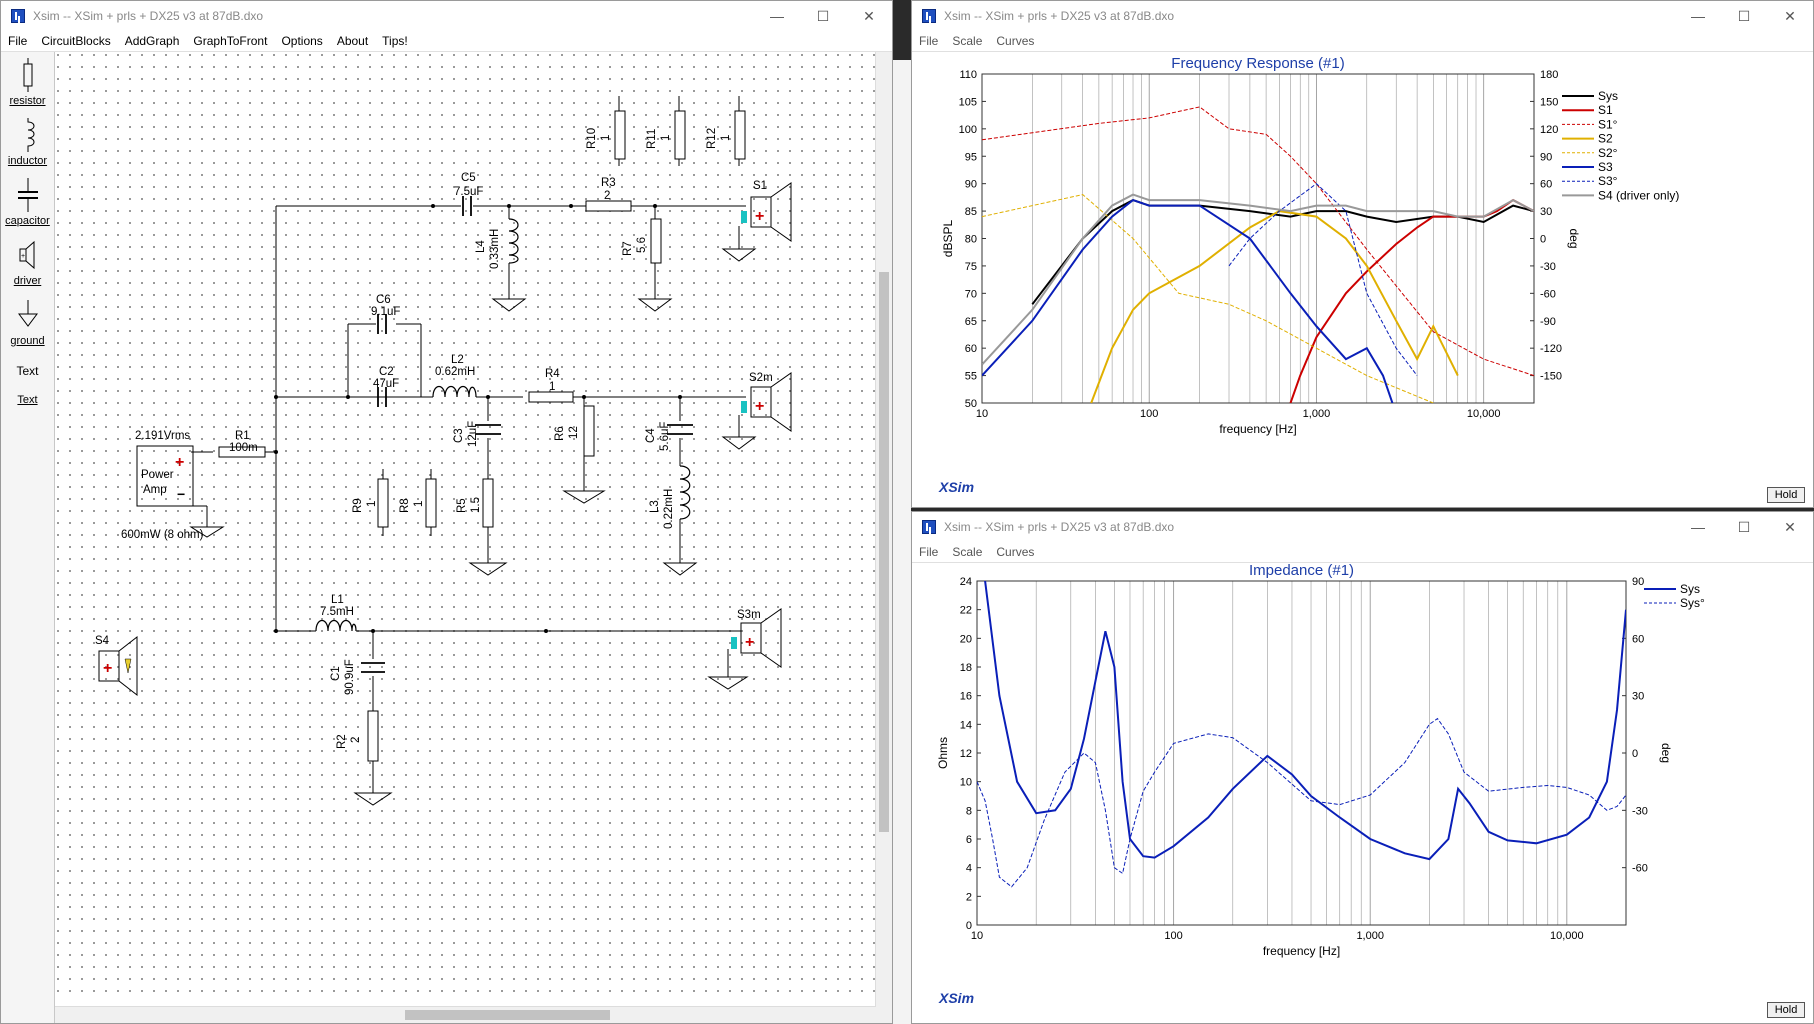 The image size is (1814, 1024). What do you see at coordinates (1546, 185) in the screenshot?
I see `fr-y2tick-label: 60` at bounding box center [1546, 185].